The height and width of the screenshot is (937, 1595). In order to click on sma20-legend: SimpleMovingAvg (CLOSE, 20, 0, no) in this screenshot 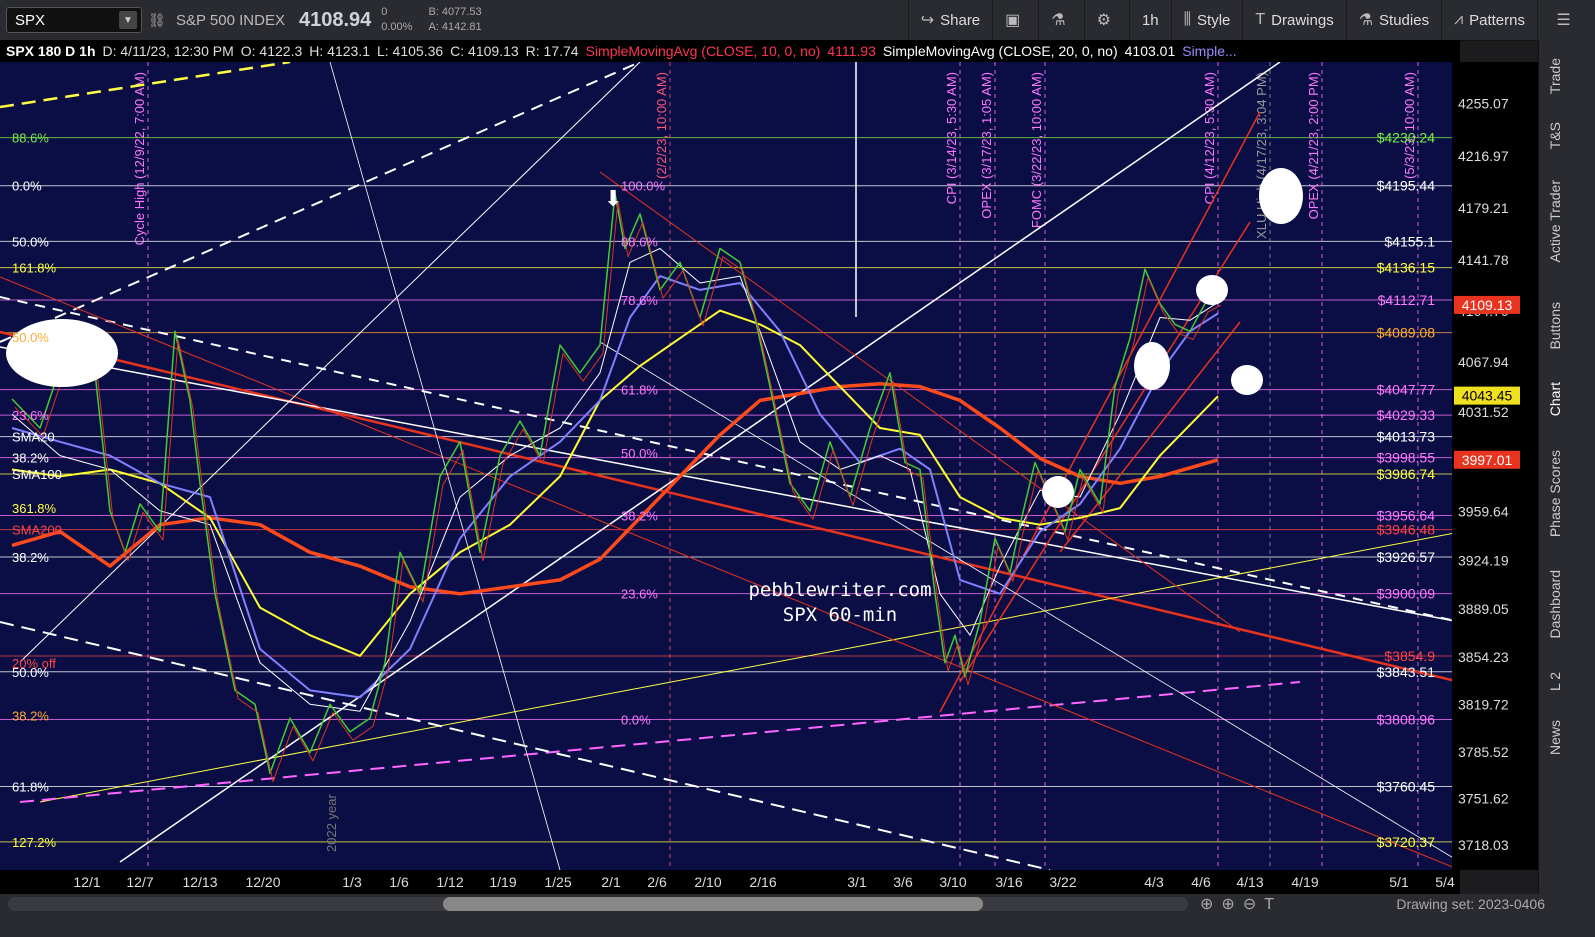, I will do `click(1000, 51)`.